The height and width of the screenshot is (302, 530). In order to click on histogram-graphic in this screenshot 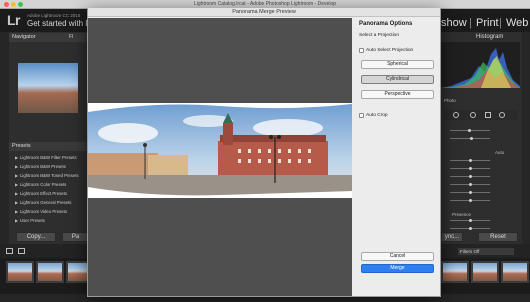, I will do `click(480, 68)`.